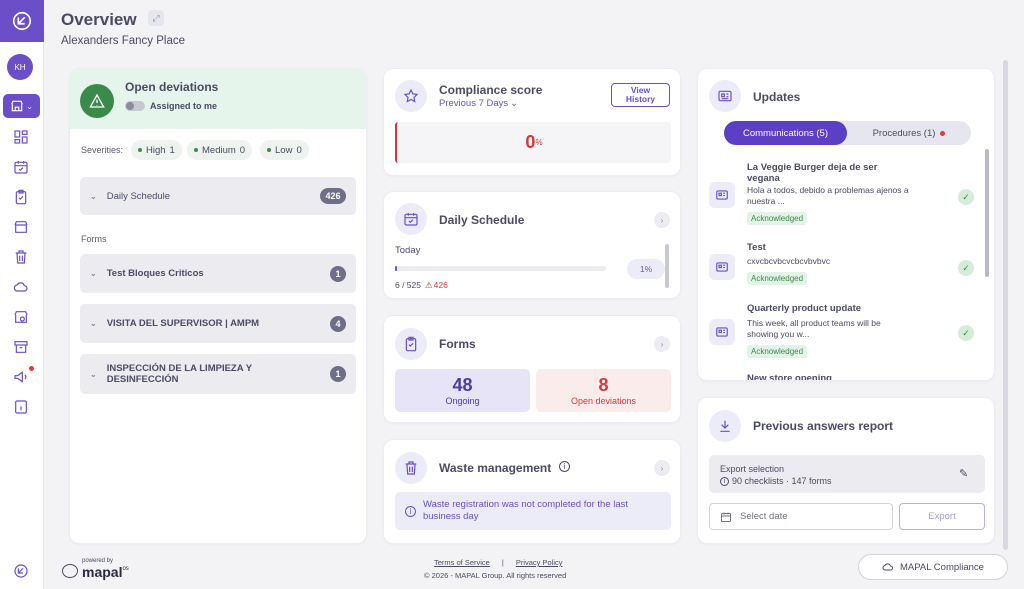  I want to click on deviations-title: Open deviations, so click(172, 87).